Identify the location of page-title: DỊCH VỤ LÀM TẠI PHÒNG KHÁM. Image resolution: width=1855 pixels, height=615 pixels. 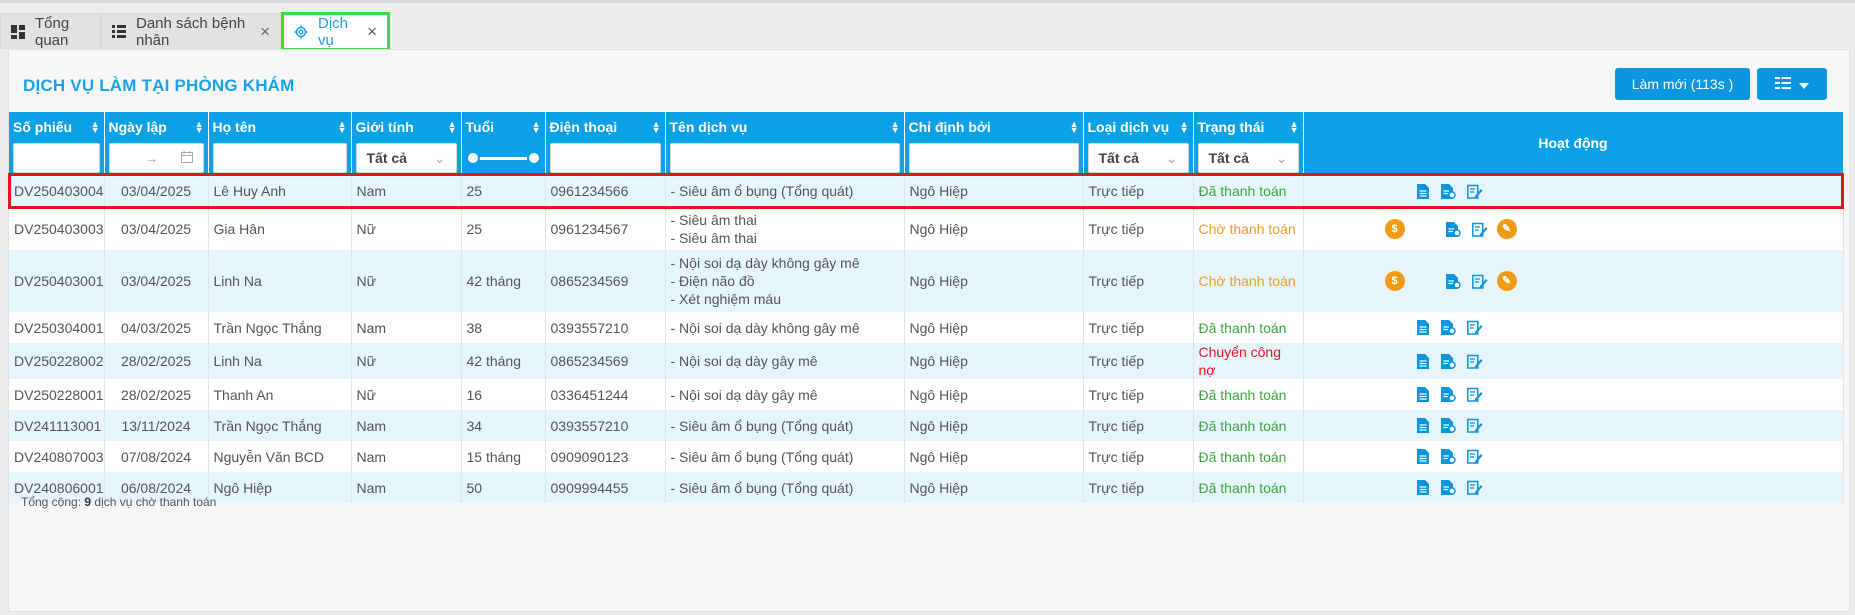
(159, 85).